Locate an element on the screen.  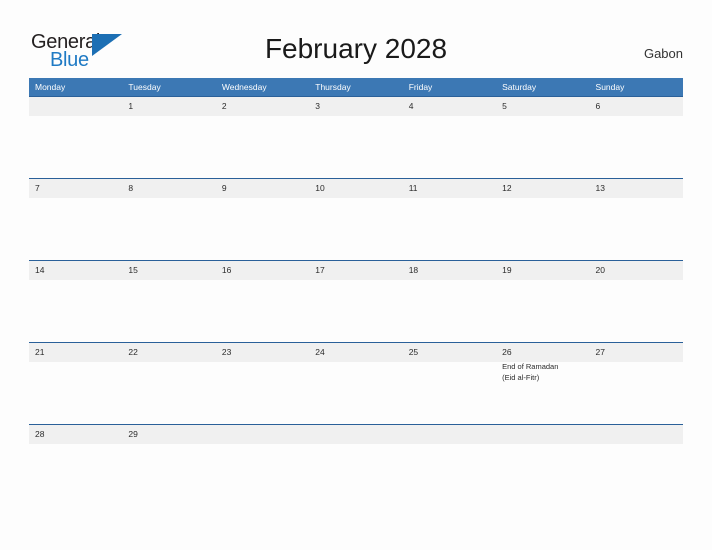
day-number: 24 is located at coordinates (320, 352).